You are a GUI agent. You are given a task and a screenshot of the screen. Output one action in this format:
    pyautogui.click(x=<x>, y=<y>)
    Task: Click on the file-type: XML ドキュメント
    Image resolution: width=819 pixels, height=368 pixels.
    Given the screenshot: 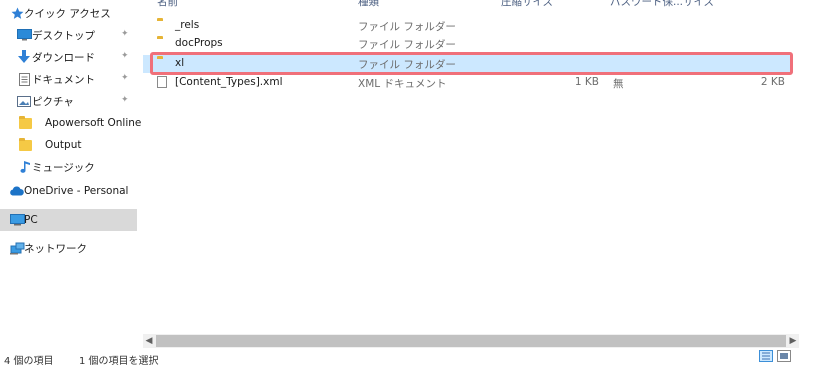 What is the action you would take?
    pyautogui.click(x=402, y=84)
    